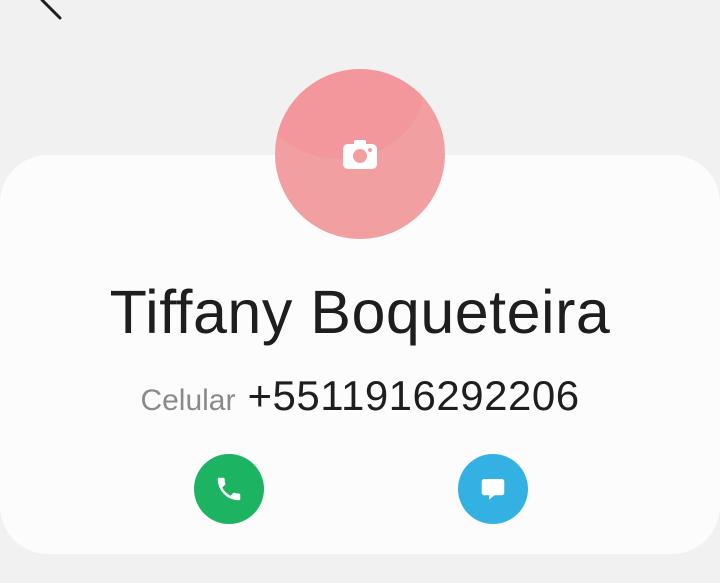 This screenshot has height=583, width=720. I want to click on back-button, so click(50, 11).